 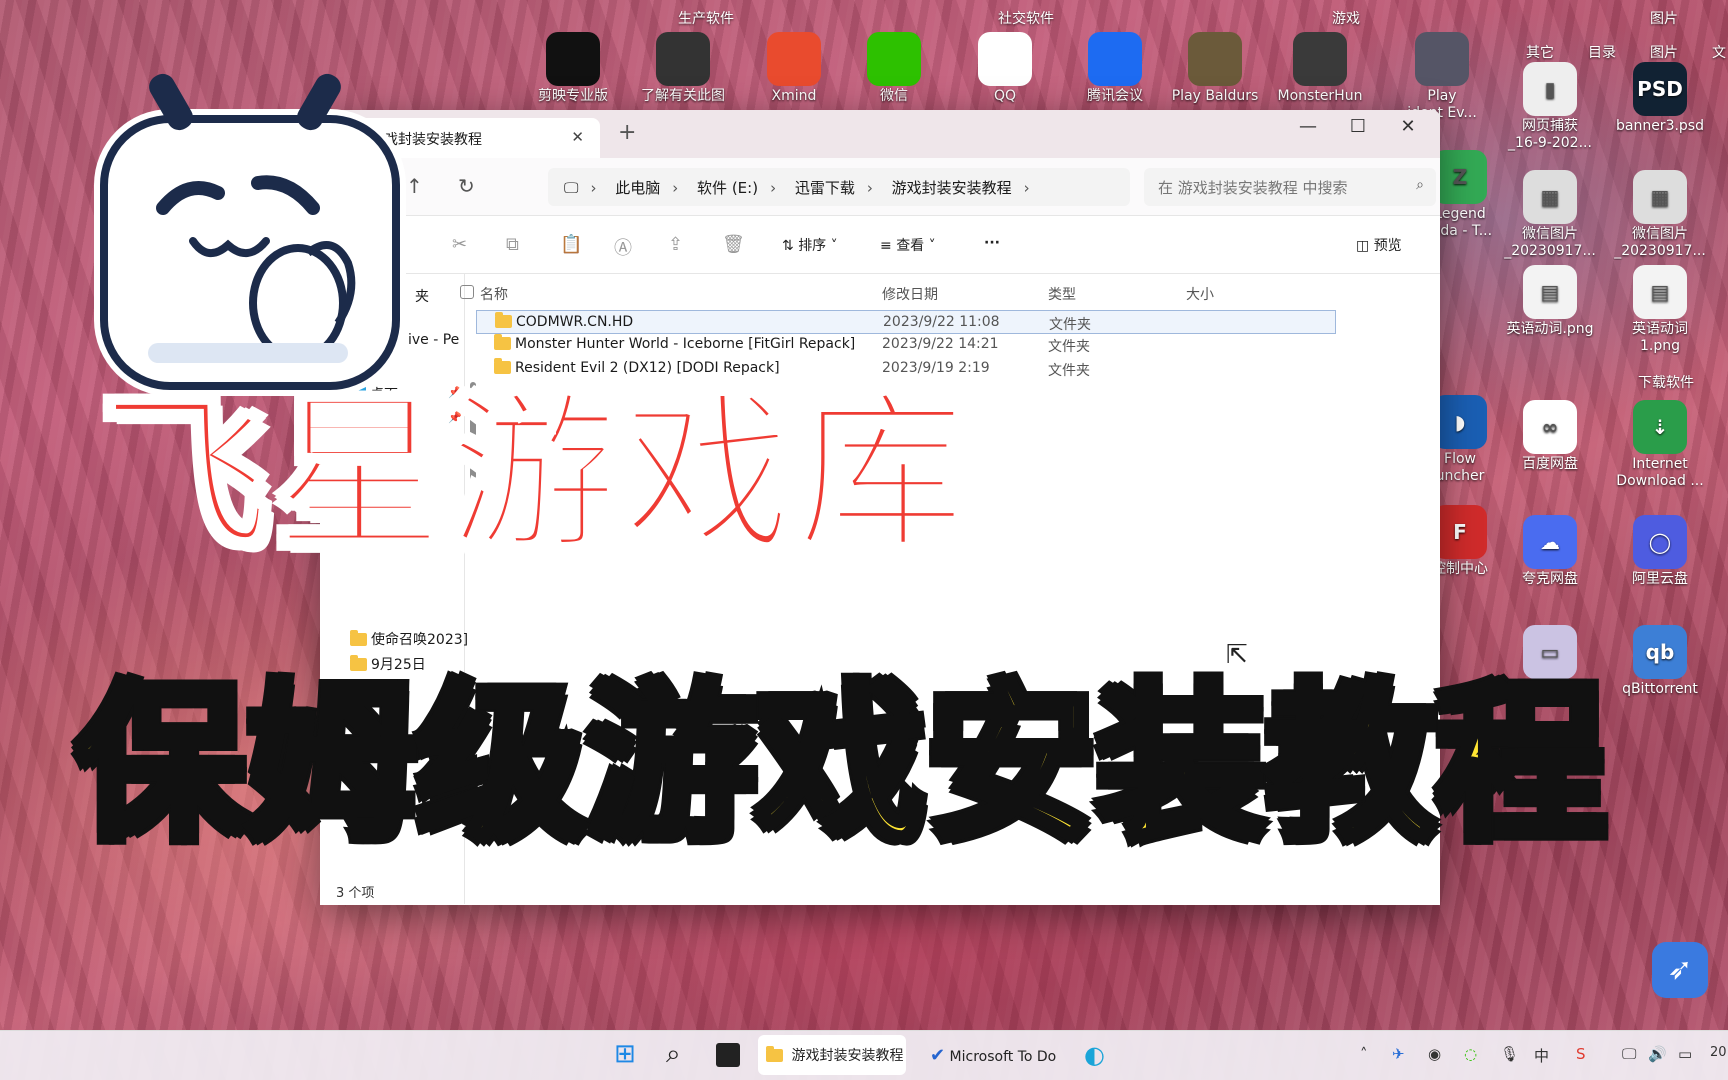 I want to click on breadcrumb-xunlei: 迅雷下载, so click(x=825, y=188).